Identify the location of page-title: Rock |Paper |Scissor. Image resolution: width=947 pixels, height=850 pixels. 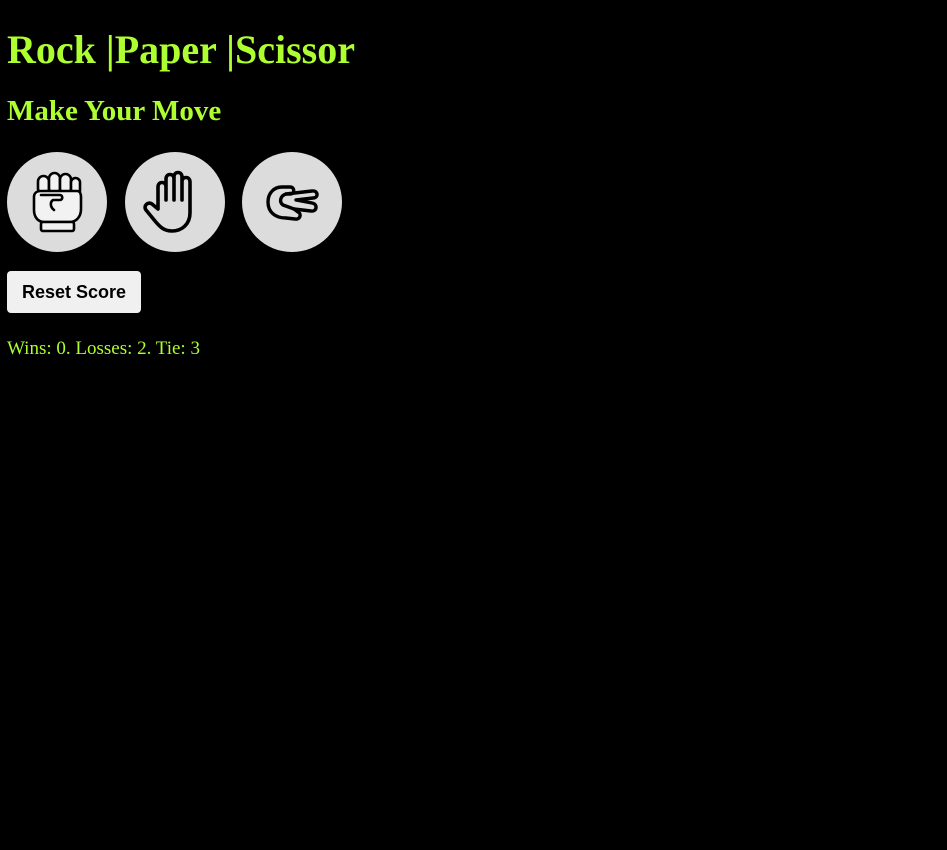
(181, 49).